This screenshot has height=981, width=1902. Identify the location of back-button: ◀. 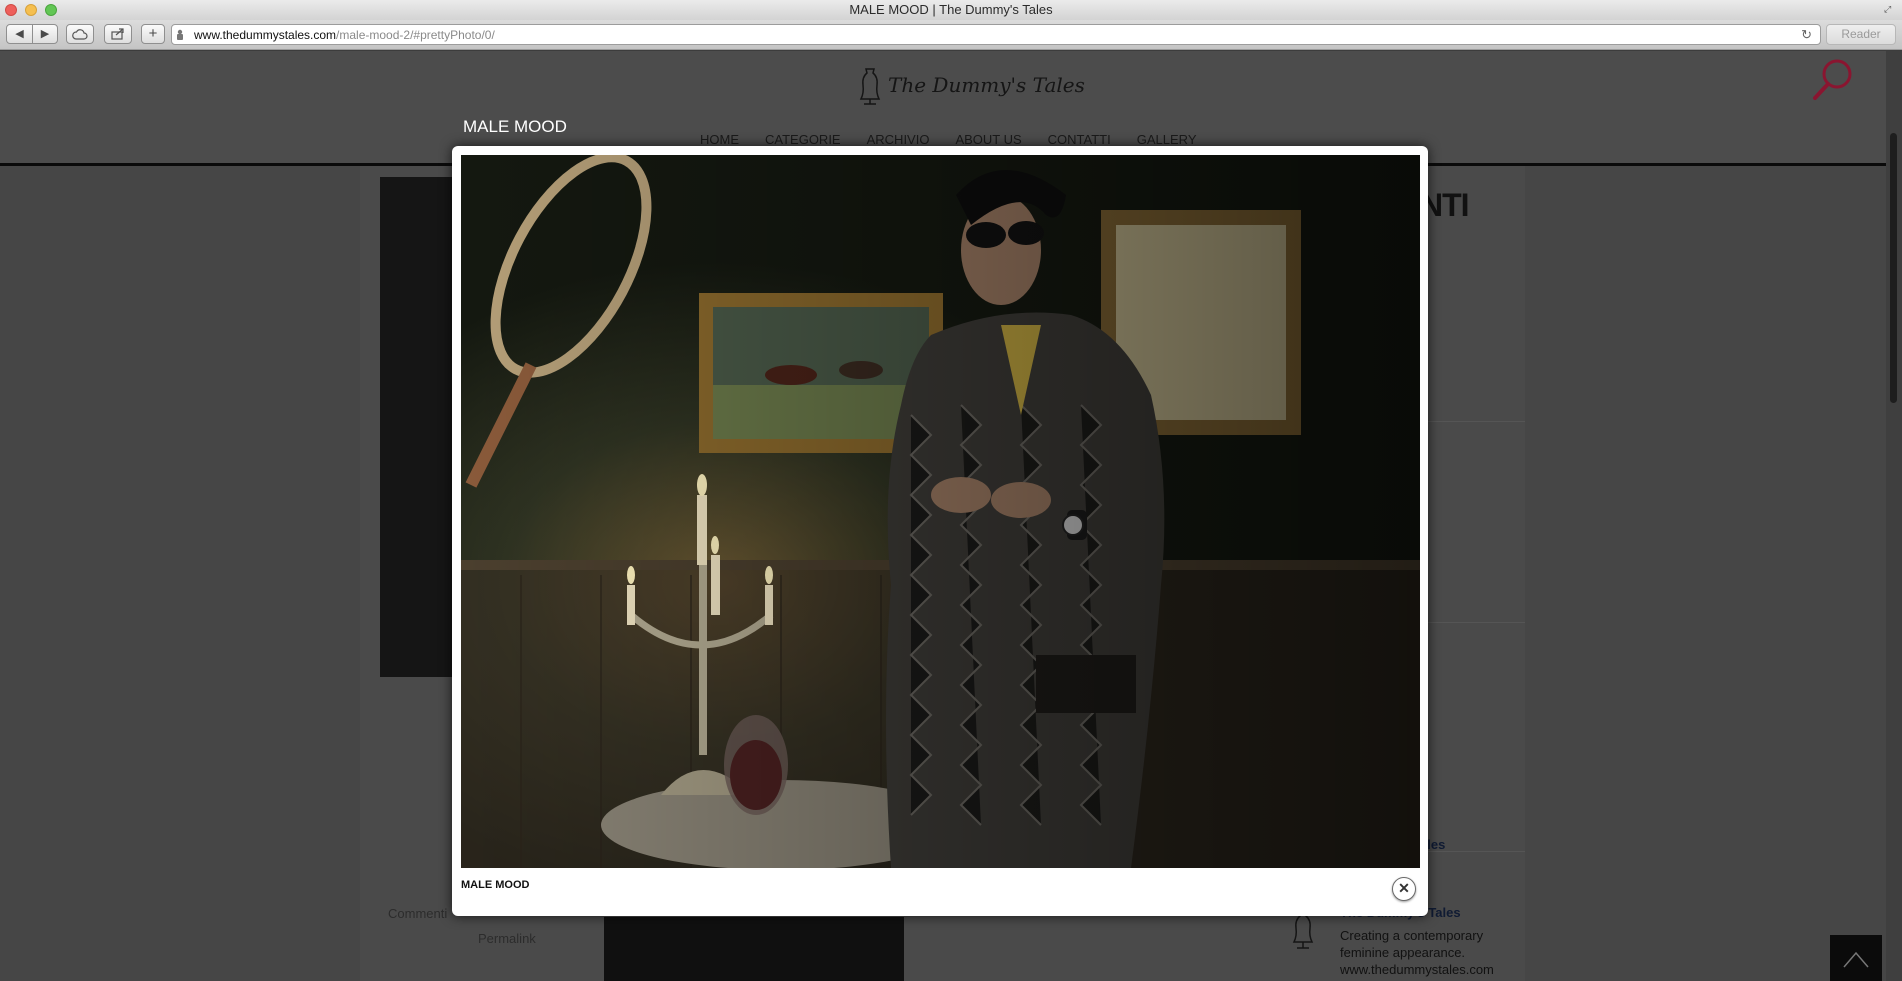
(19, 34).